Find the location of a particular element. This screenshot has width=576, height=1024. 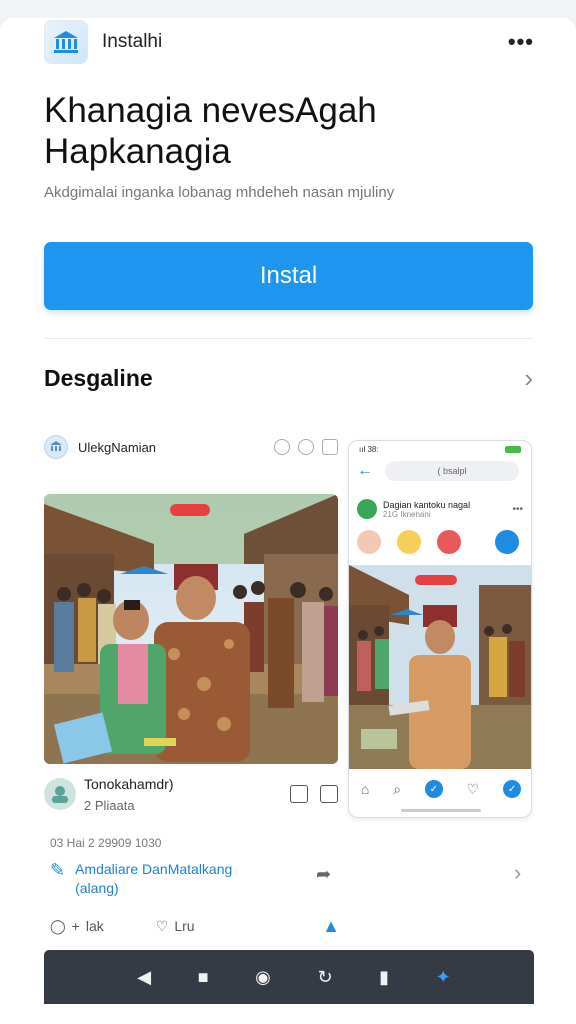

phone-search-row: ← ( bsalpl is located at coordinates (440, 471).